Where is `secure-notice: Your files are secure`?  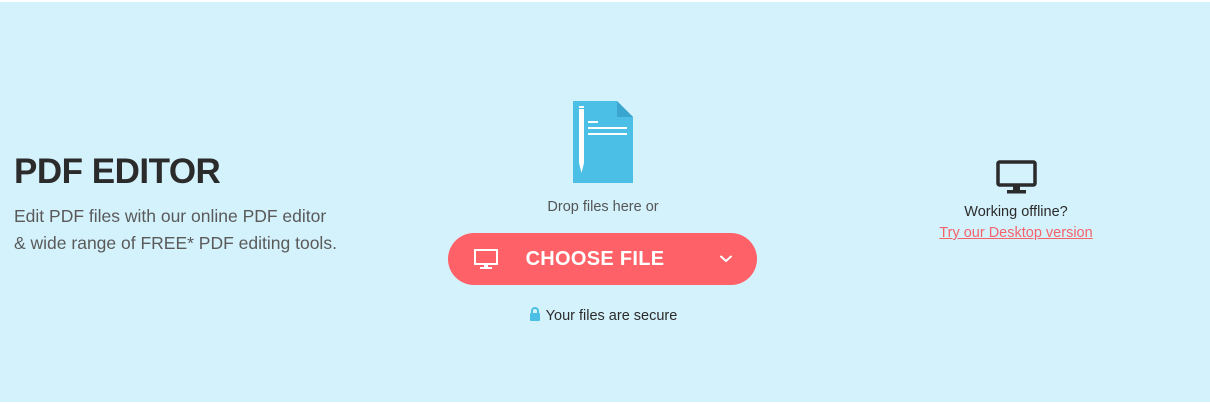
secure-notice: Your files are secure is located at coordinates (603, 315).